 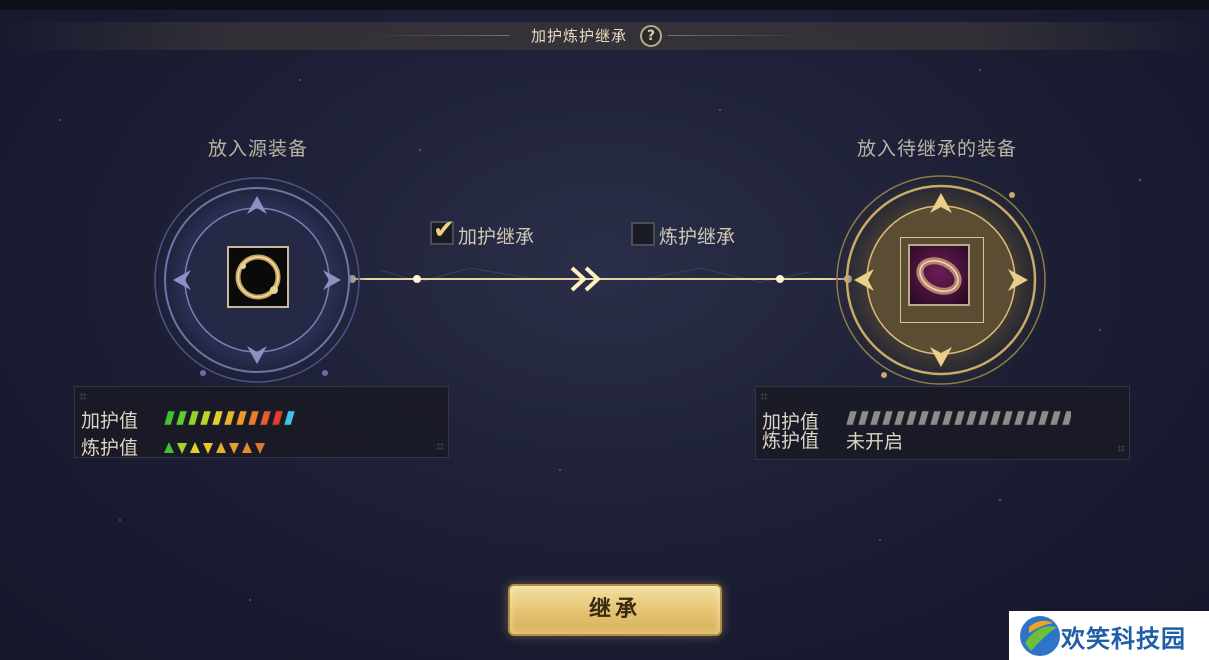 What do you see at coordinates (214, 448) in the screenshot?
I see `source-lianhu-triangles` at bounding box center [214, 448].